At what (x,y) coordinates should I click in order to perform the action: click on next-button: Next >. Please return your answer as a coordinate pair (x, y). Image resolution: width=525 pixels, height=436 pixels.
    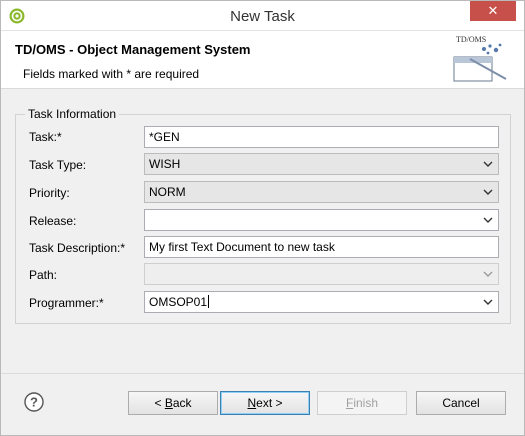
    Looking at the image, I should click on (265, 403).